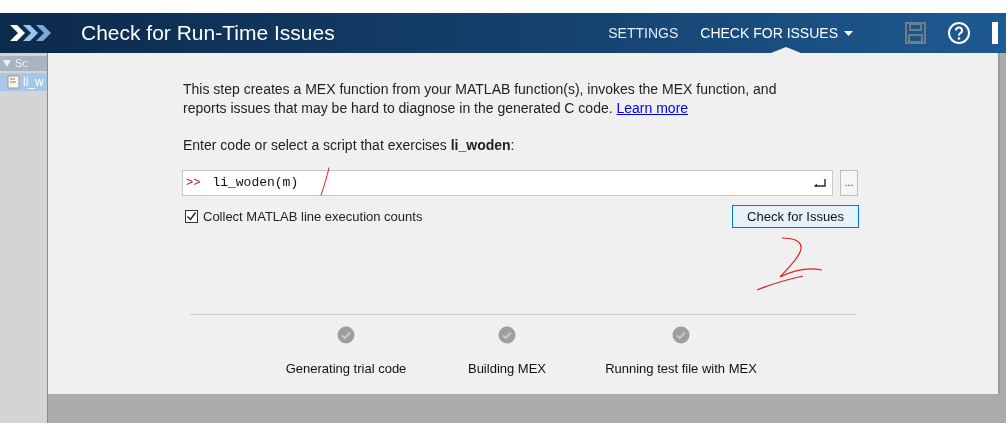  What do you see at coordinates (346, 369) in the screenshot?
I see `step-label: Generating trial code` at bounding box center [346, 369].